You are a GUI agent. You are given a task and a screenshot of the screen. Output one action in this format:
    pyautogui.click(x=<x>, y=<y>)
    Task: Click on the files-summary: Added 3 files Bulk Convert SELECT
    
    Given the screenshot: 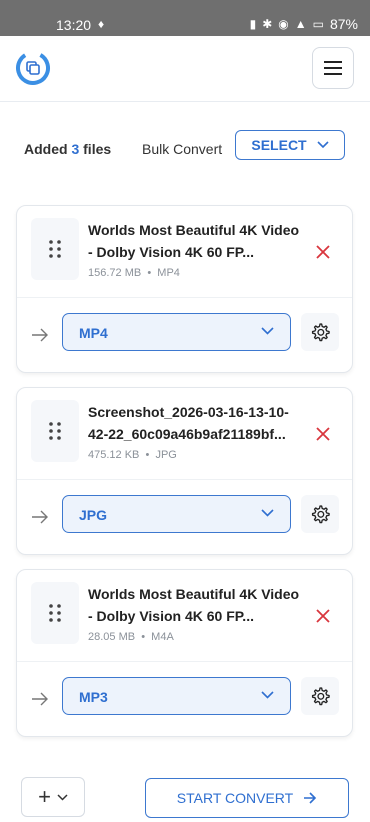 What is the action you would take?
    pyautogui.click(x=189, y=147)
    